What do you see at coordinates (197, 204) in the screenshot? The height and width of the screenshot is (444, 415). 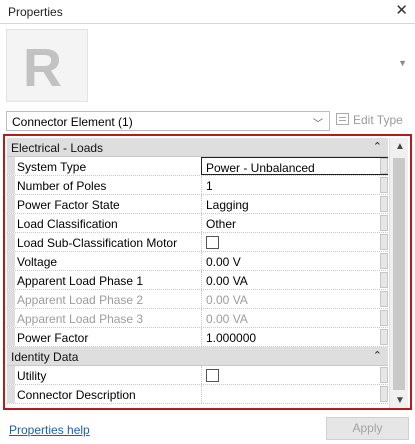 I see `property-row: Power Factor State Lagging` at bounding box center [197, 204].